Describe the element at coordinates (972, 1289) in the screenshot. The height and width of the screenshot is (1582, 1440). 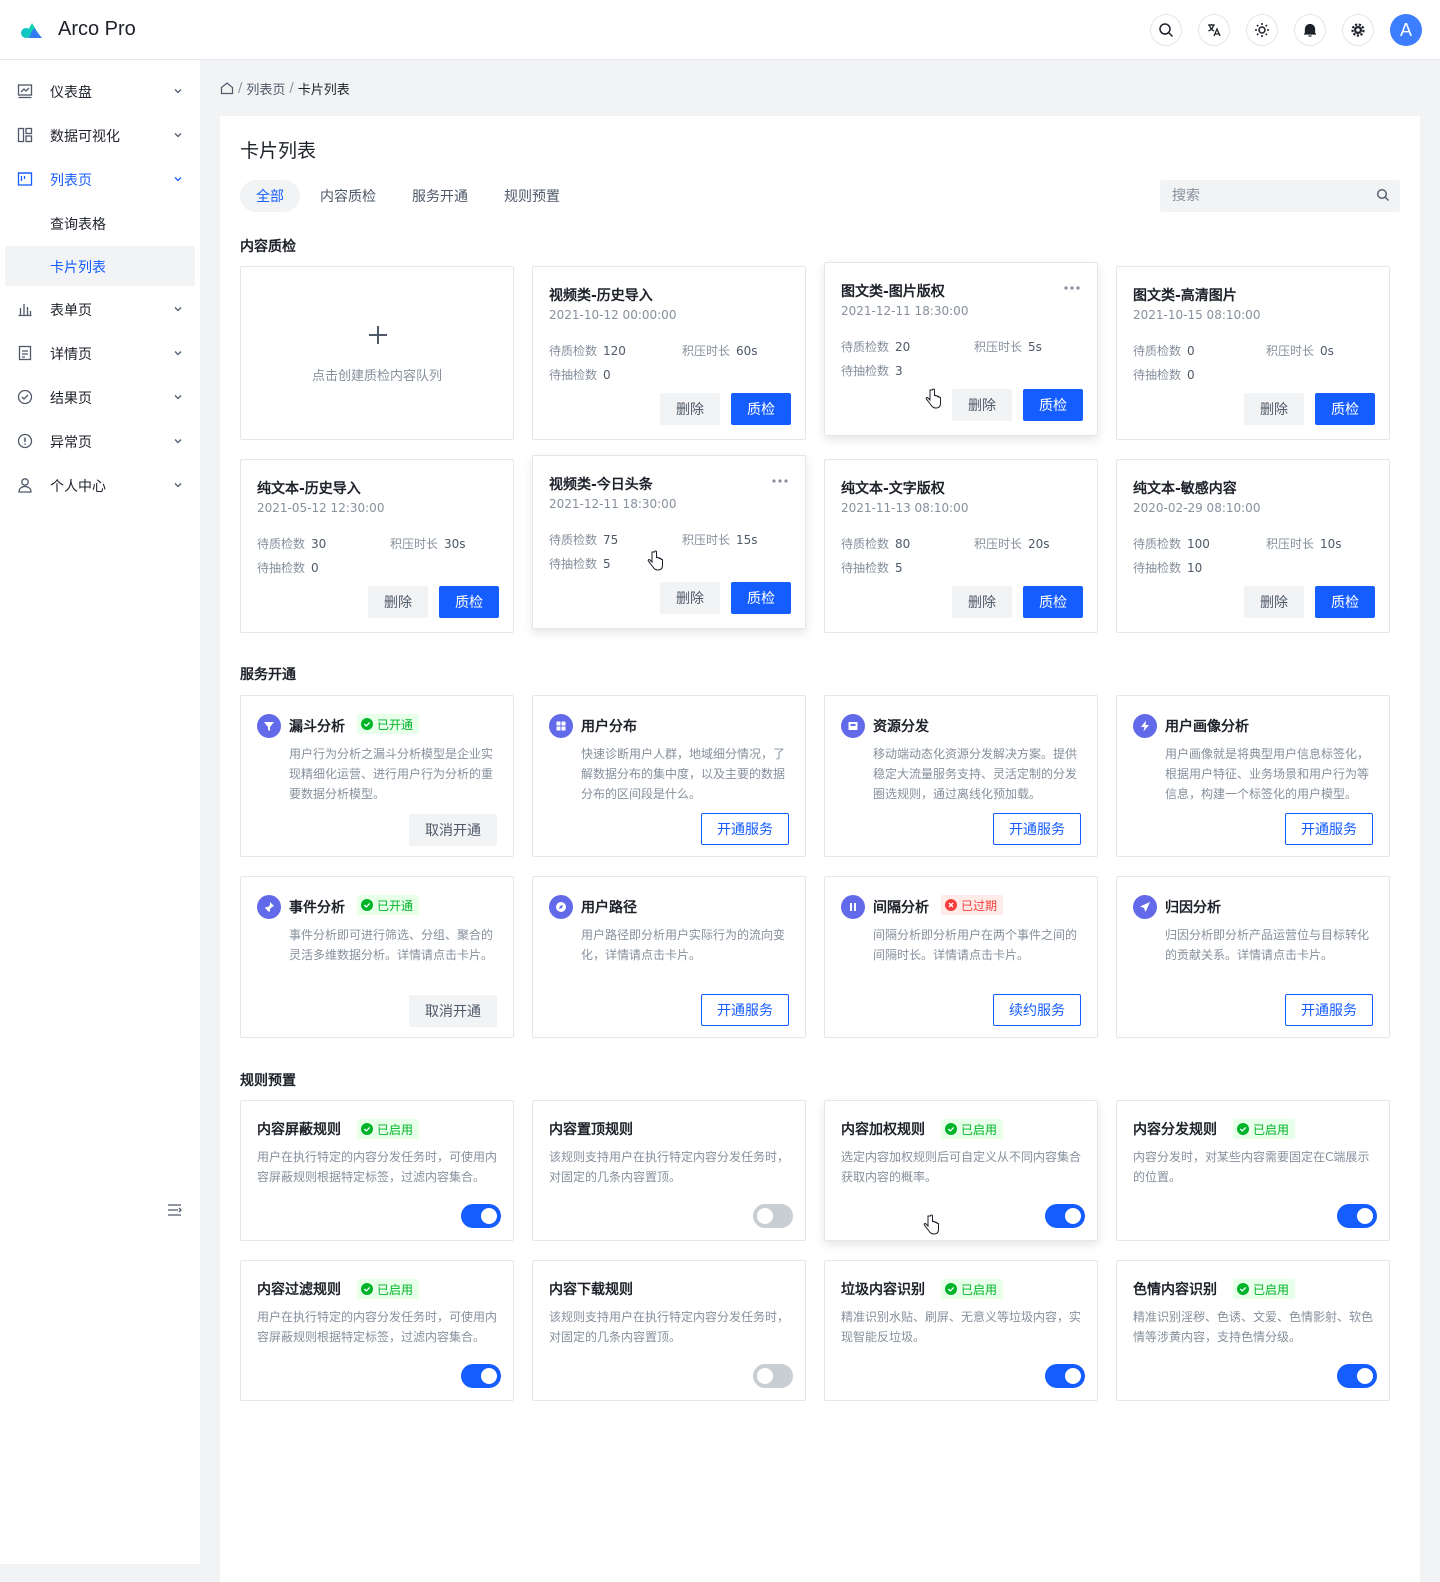
I see `status-badge: 已启用` at that location.